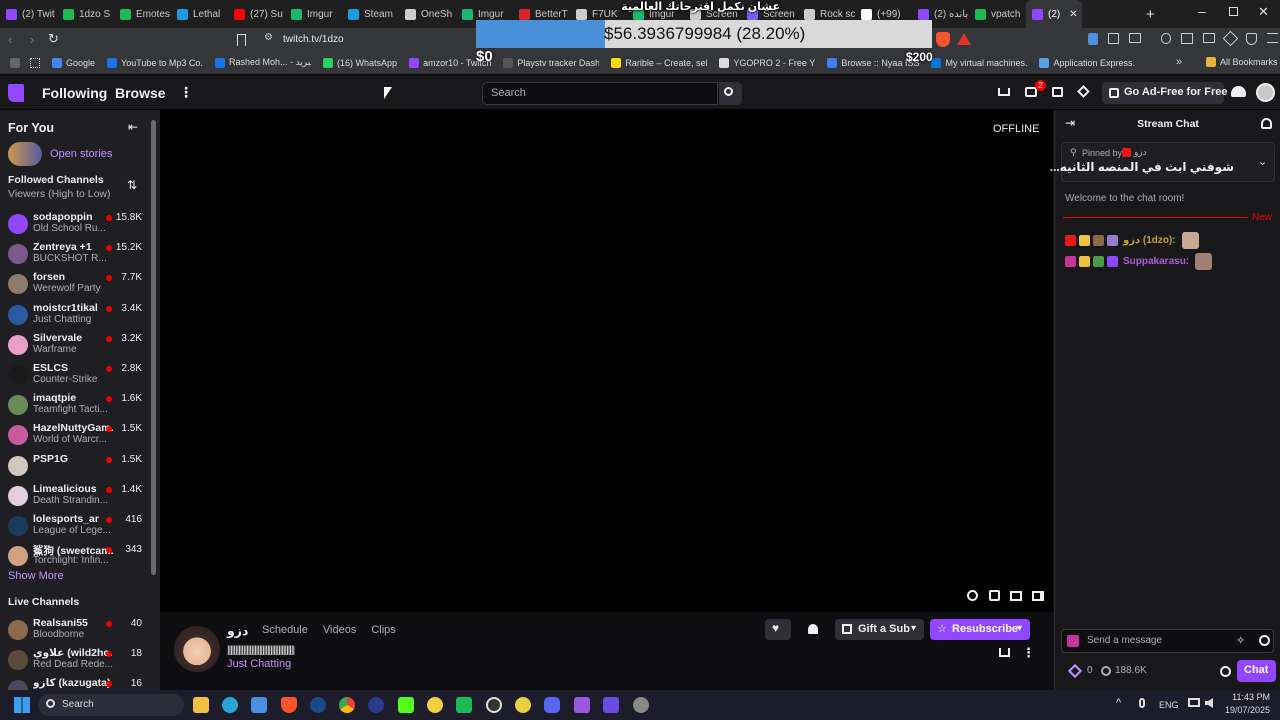 The width and height of the screenshot is (1280, 720). What do you see at coordinates (75, 285) in the screenshot?
I see `sidebar-channel: forsen Werewolf Party 7.7K` at bounding box center [75, 285].